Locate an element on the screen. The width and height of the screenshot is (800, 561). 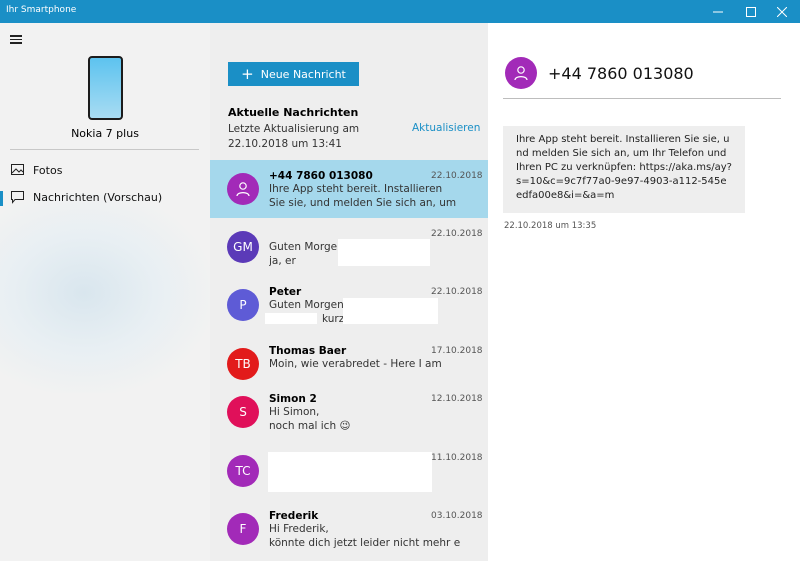
sidebar-background is located at coordinates (105, 293).